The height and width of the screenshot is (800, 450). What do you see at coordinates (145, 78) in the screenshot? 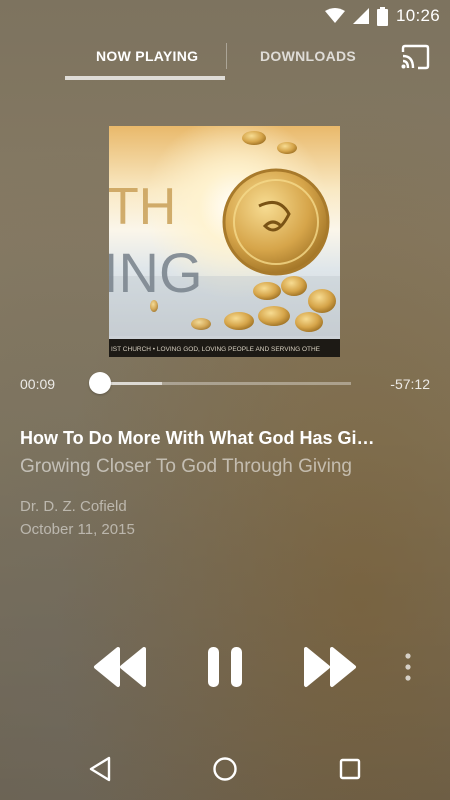
I see `active-tab-indicator` at bounding box center [145, 78].